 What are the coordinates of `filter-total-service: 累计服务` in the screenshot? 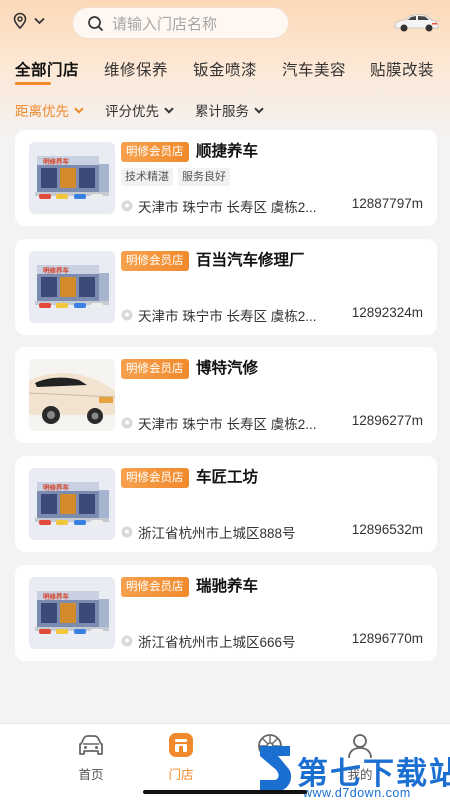 It's located at (229, 110).